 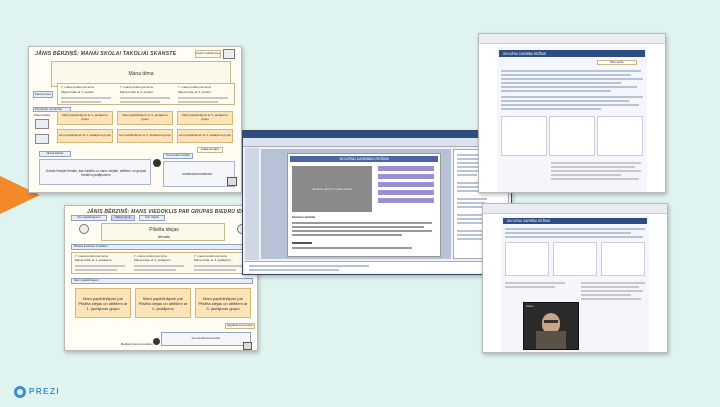 What do you see at coordinates (247, 346) in the screenshot?
I see `slide-2-save-icon` at bounding box center [247, 346].